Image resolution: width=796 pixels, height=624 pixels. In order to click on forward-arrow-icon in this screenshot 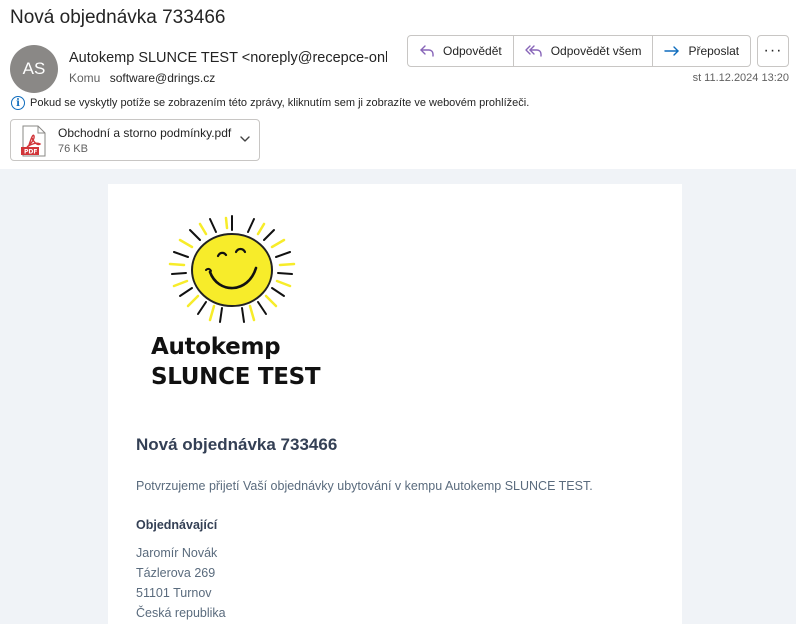, I will do `click(672, 51)`.